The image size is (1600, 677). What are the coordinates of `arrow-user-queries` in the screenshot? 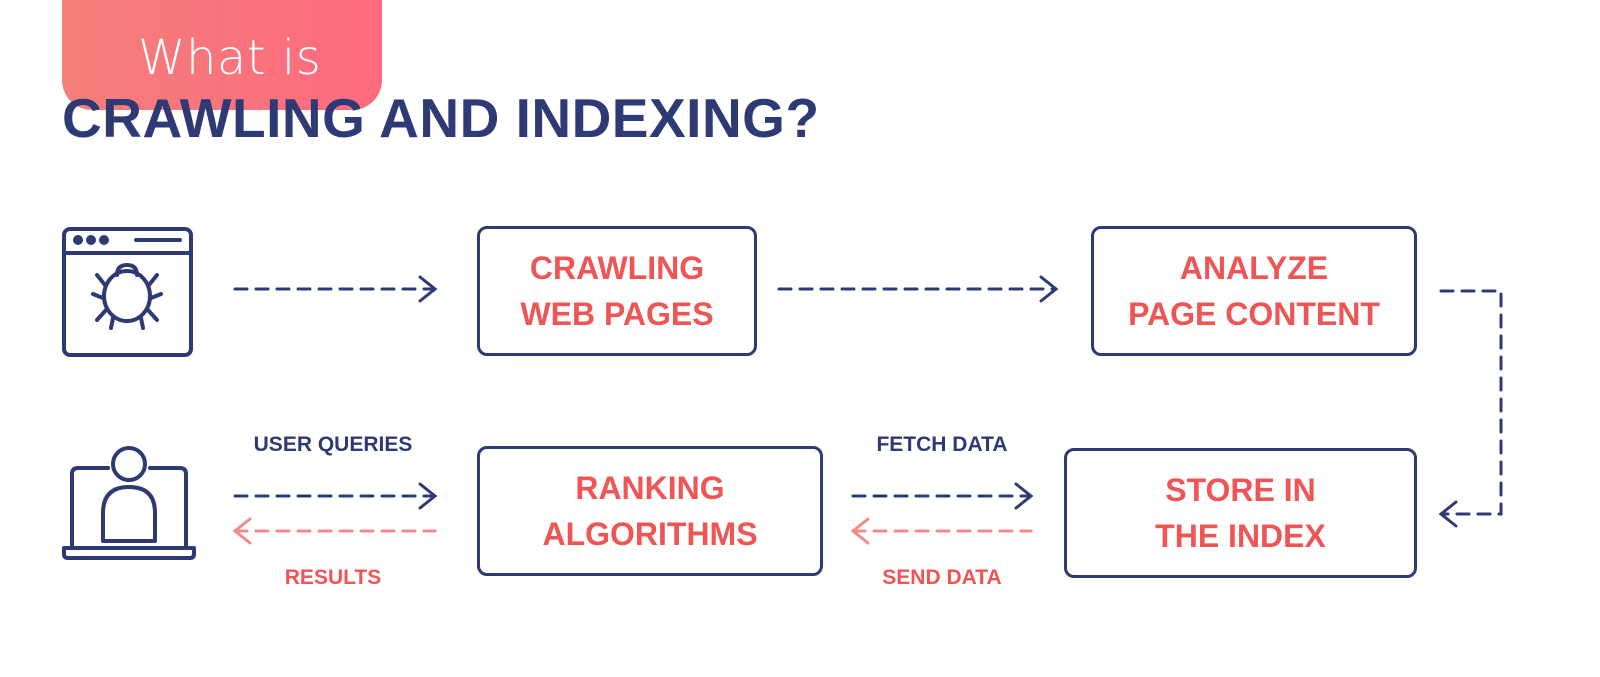 It's located at (335, 496).